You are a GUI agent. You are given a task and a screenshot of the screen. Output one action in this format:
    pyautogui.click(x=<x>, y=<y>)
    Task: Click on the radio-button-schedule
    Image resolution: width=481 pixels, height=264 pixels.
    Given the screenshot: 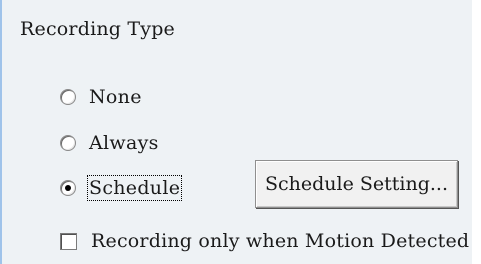 What is the action you would take?
    pyautogui.click(x=68, y=188)
    